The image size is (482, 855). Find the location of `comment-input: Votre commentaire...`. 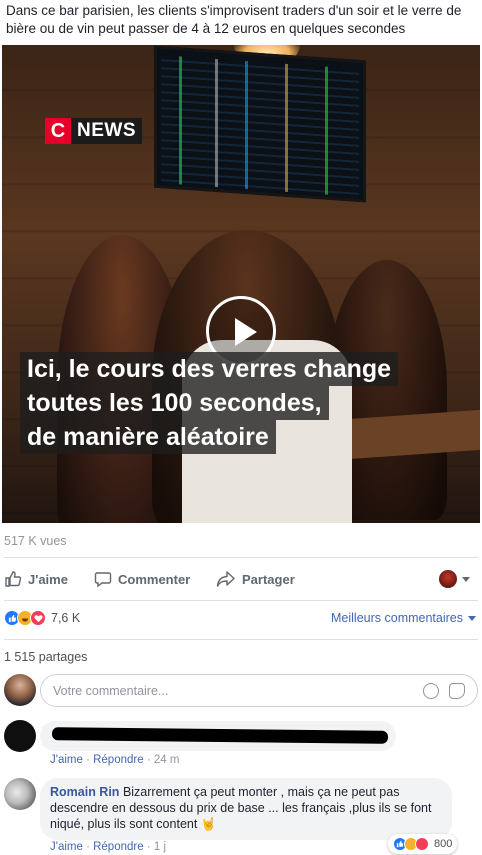

comment-input: Votre commentaire... is located at coordinates (259, 690).